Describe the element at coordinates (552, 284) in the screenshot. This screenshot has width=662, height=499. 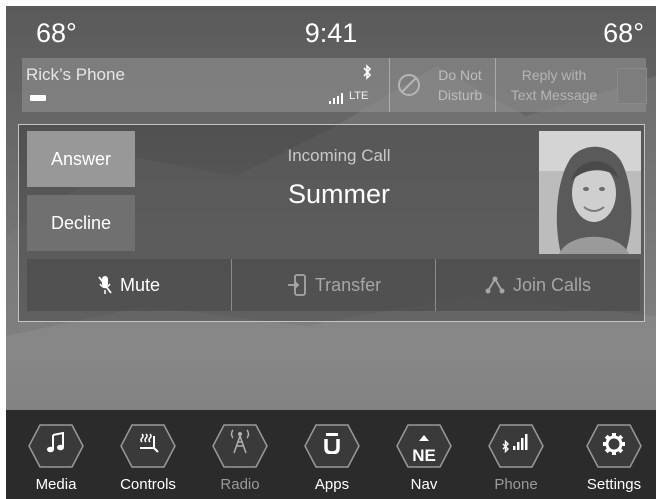
I see `join-calls-label: Join Calls` at that location.